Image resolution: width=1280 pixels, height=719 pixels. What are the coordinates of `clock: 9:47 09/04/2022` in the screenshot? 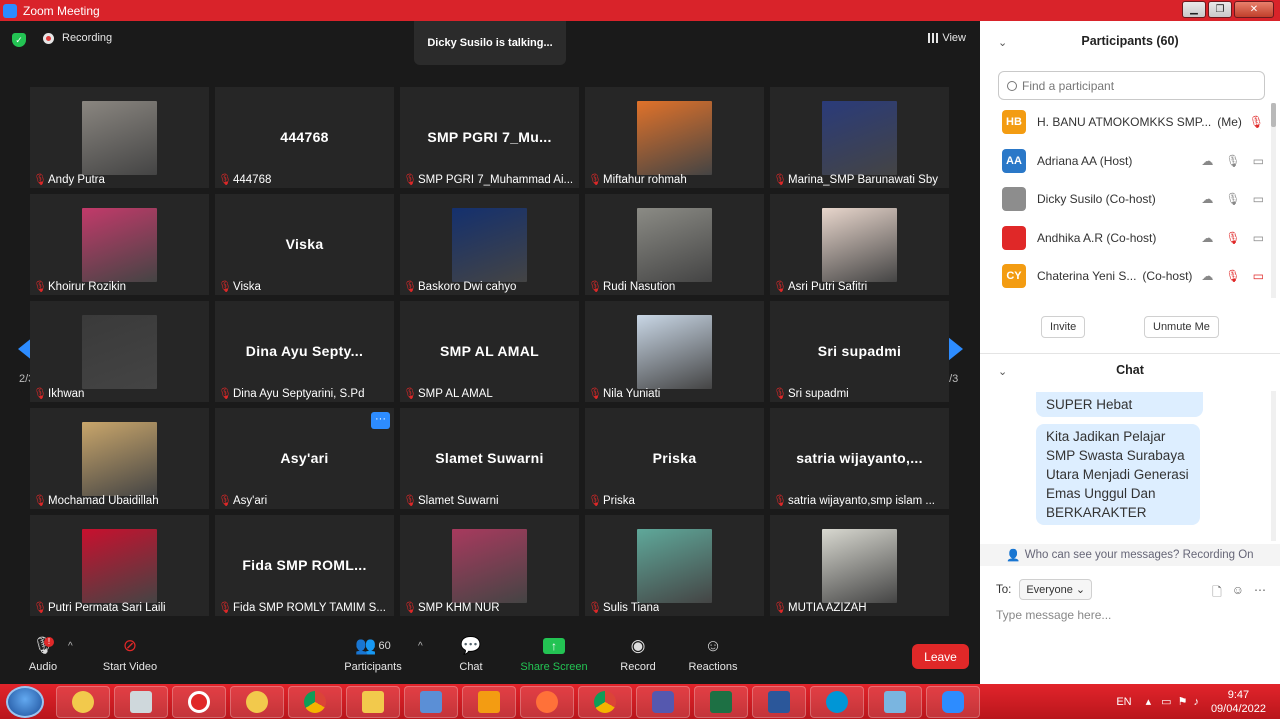 It's located at (1238, 702).